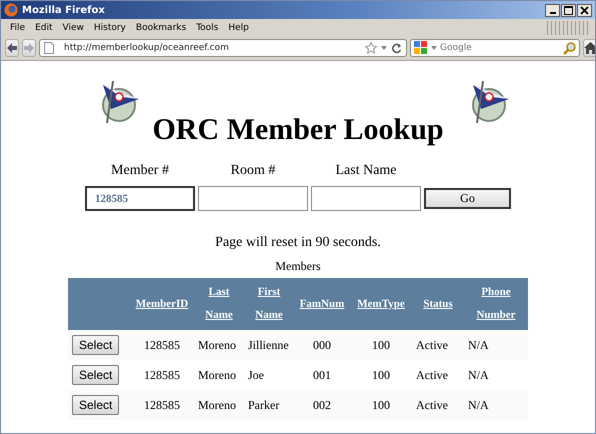 The image size is (596, 434). Describe the element at coordinates (438, 304) in the screenshot. I see `column-header: Status` at that location.